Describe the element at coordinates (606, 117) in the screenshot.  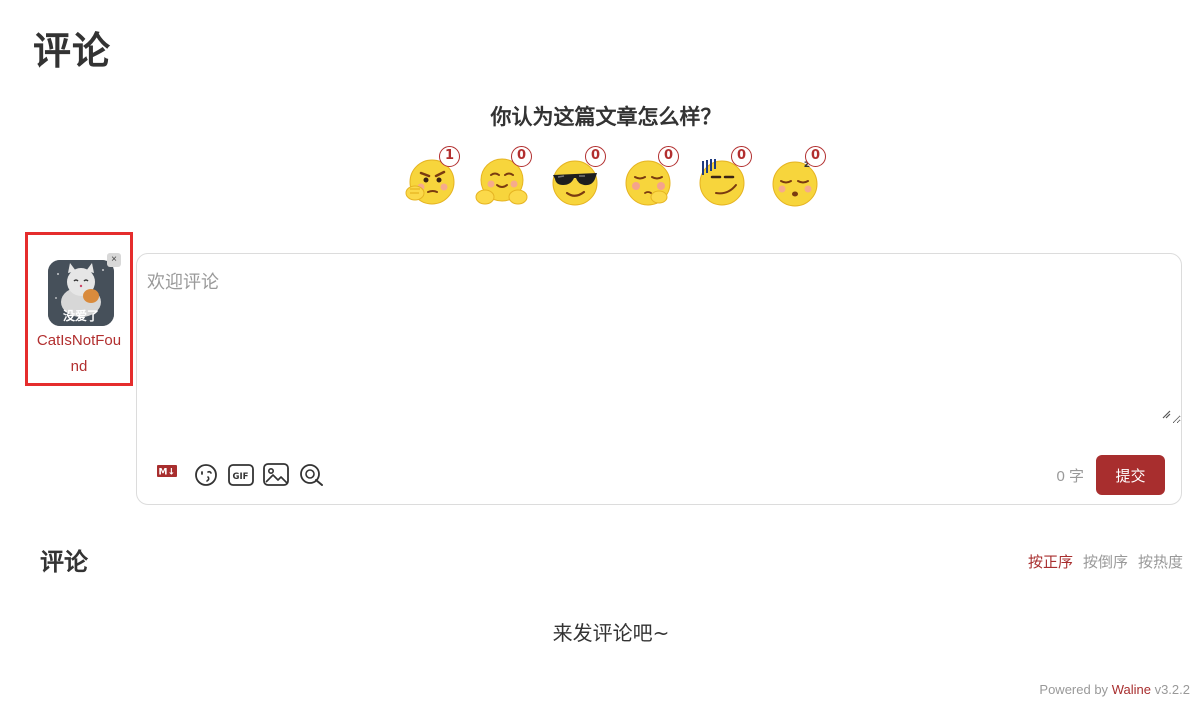
I see `reaction-title: 你认为这篇文章怎么样？` at that location.